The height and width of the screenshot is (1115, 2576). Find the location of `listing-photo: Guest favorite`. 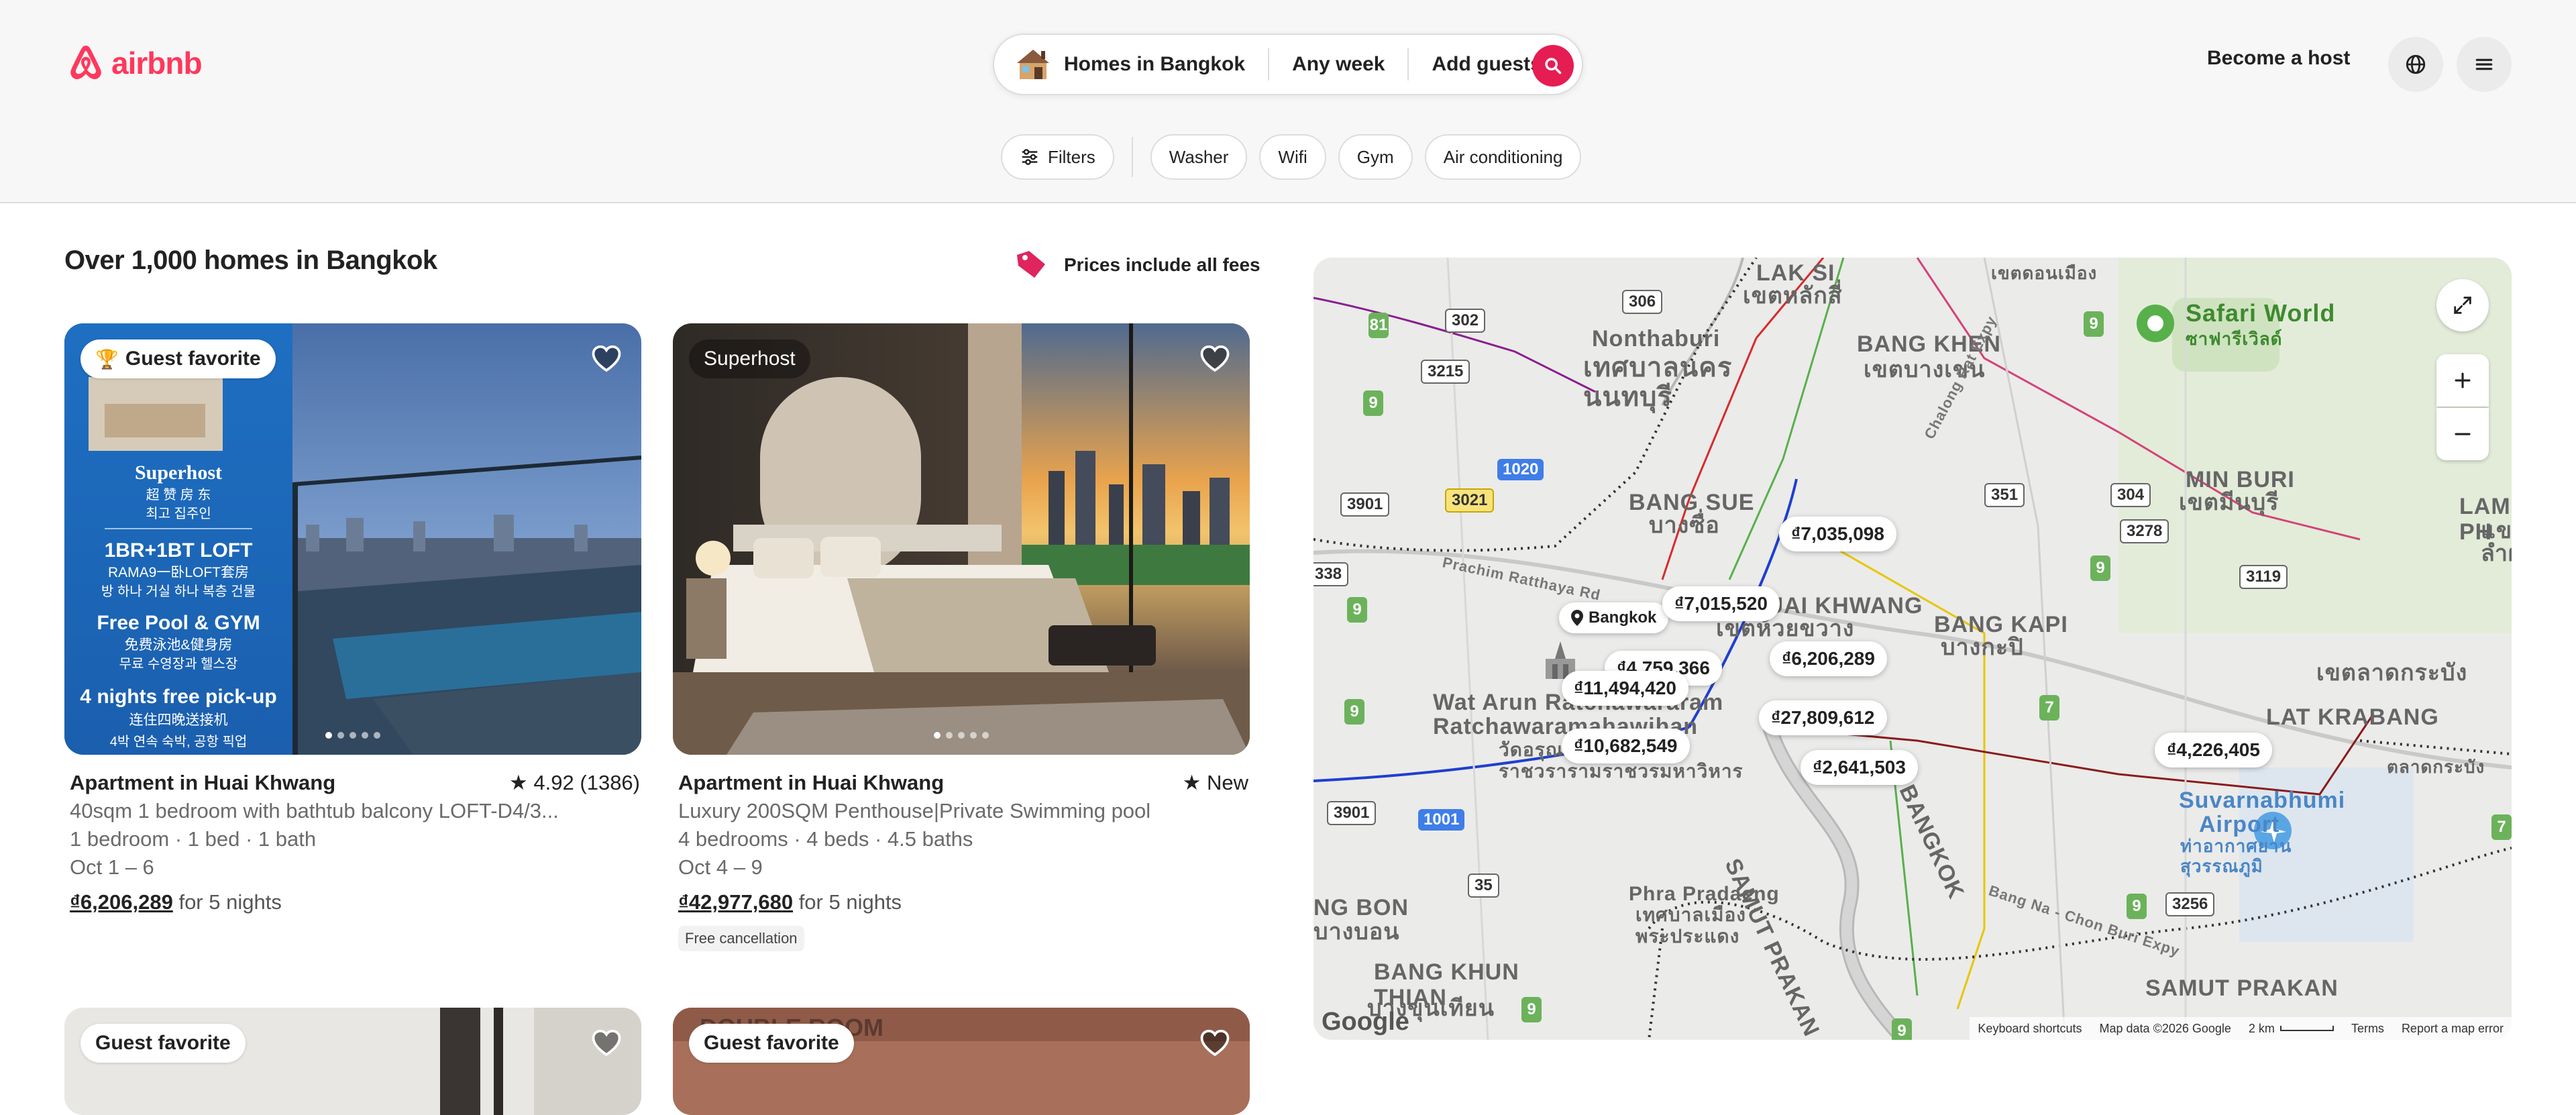

listing-photo: Guest favorite is located at coordinates (352, 1061).